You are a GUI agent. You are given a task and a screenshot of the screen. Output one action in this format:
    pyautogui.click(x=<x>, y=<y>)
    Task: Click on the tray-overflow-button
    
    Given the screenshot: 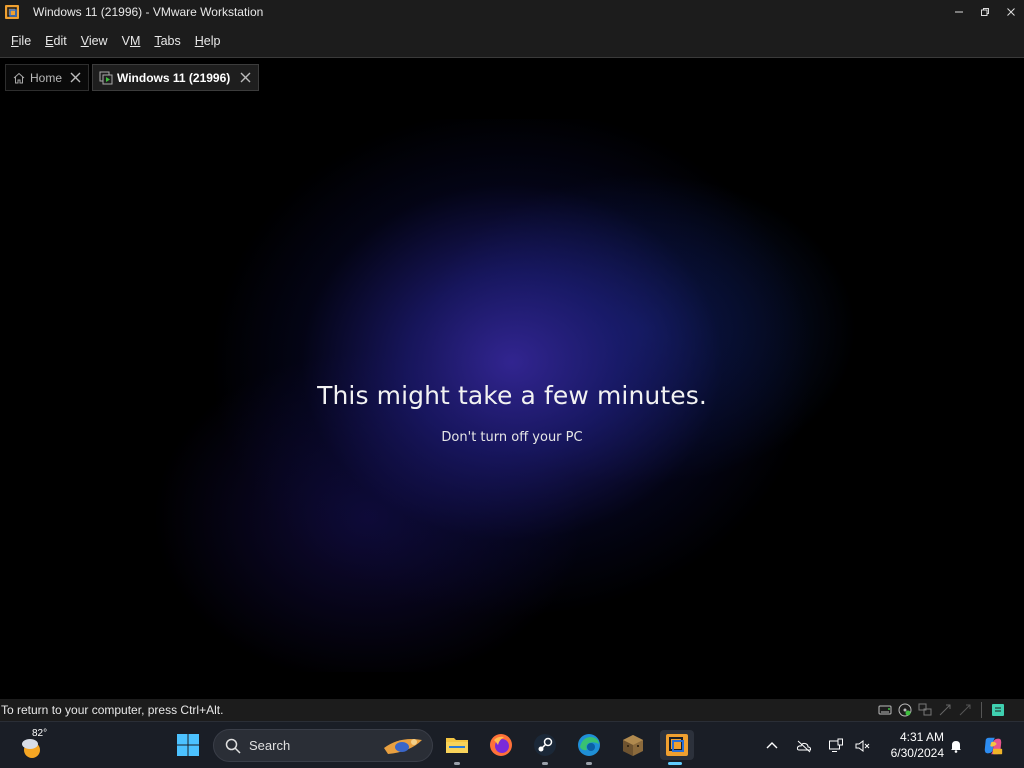 What is the action you would take?
    pyautogui.click(x=772, y=745)
    